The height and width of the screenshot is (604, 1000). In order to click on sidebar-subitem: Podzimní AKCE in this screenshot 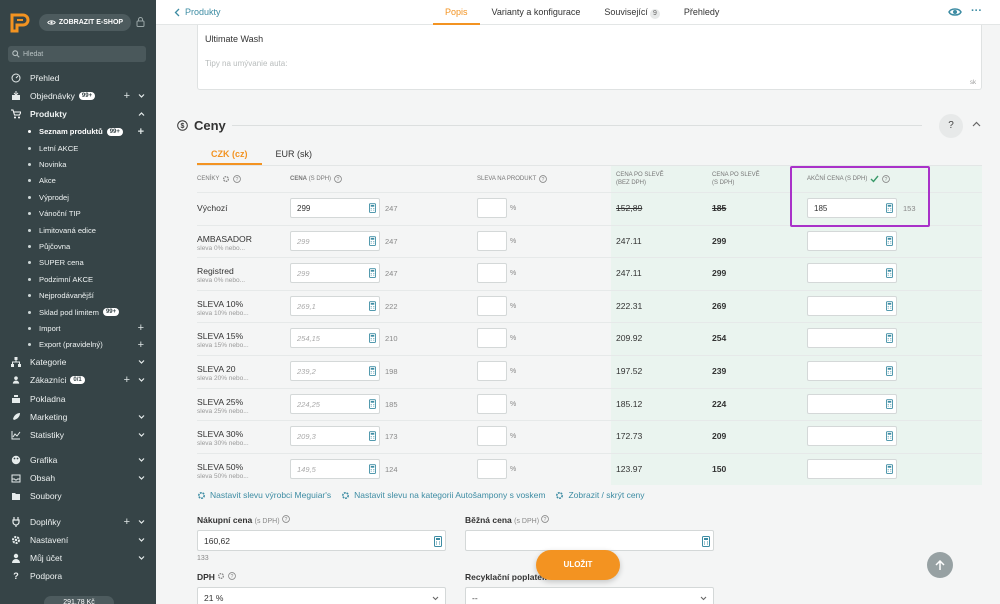, I will do `click(78, 279)`.